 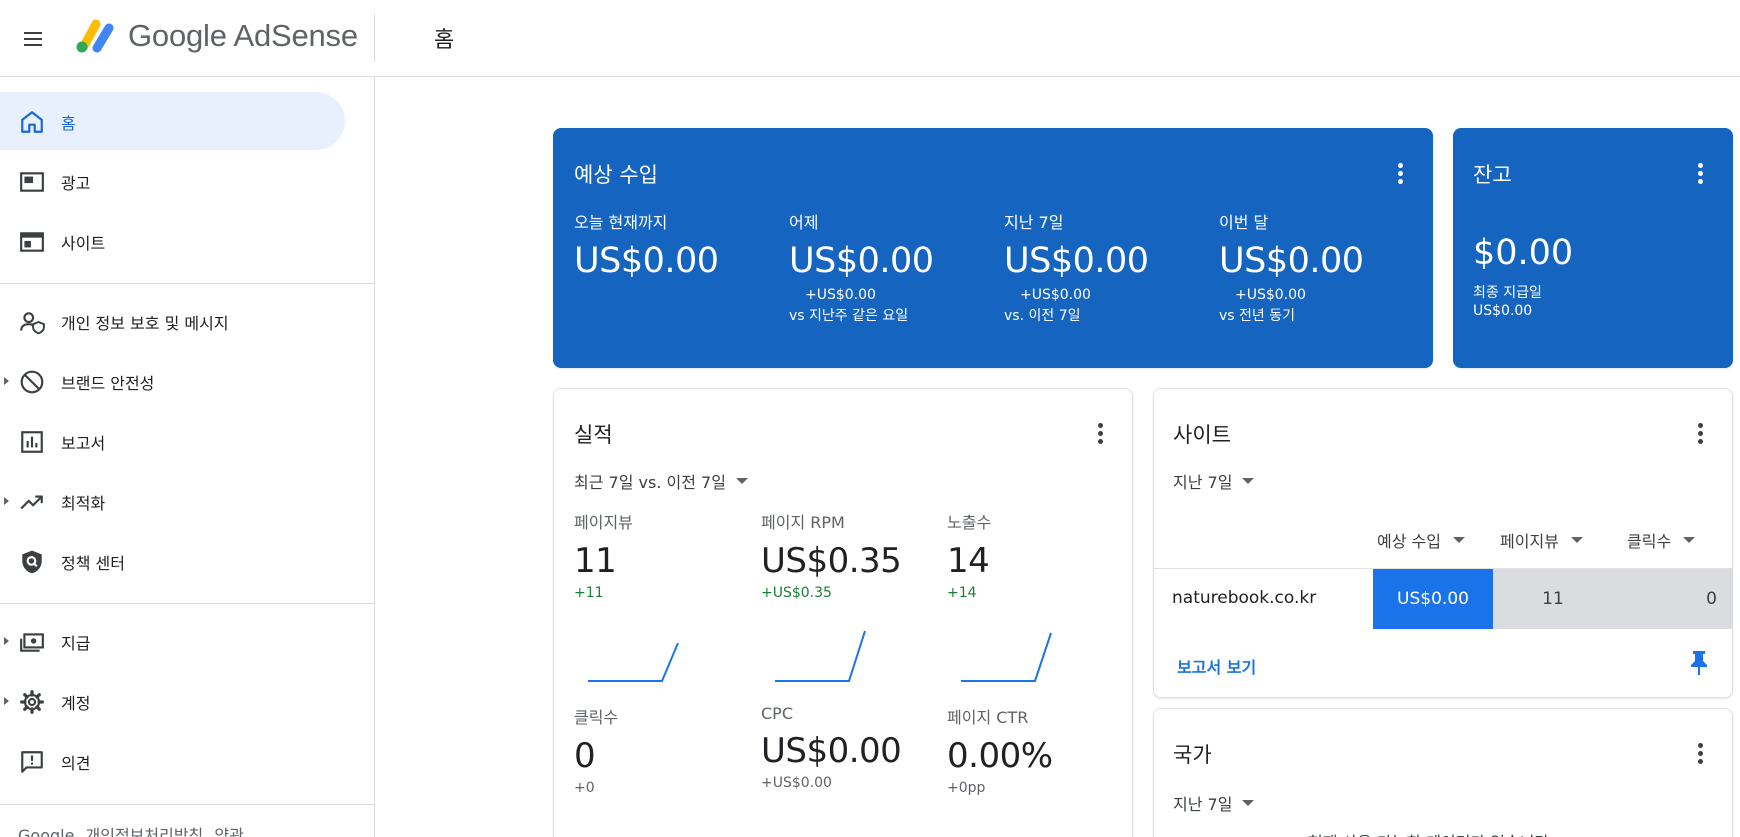 I want to click on metric-comparison: vs 지난주 같은 요일, so click(x=849, y=316).